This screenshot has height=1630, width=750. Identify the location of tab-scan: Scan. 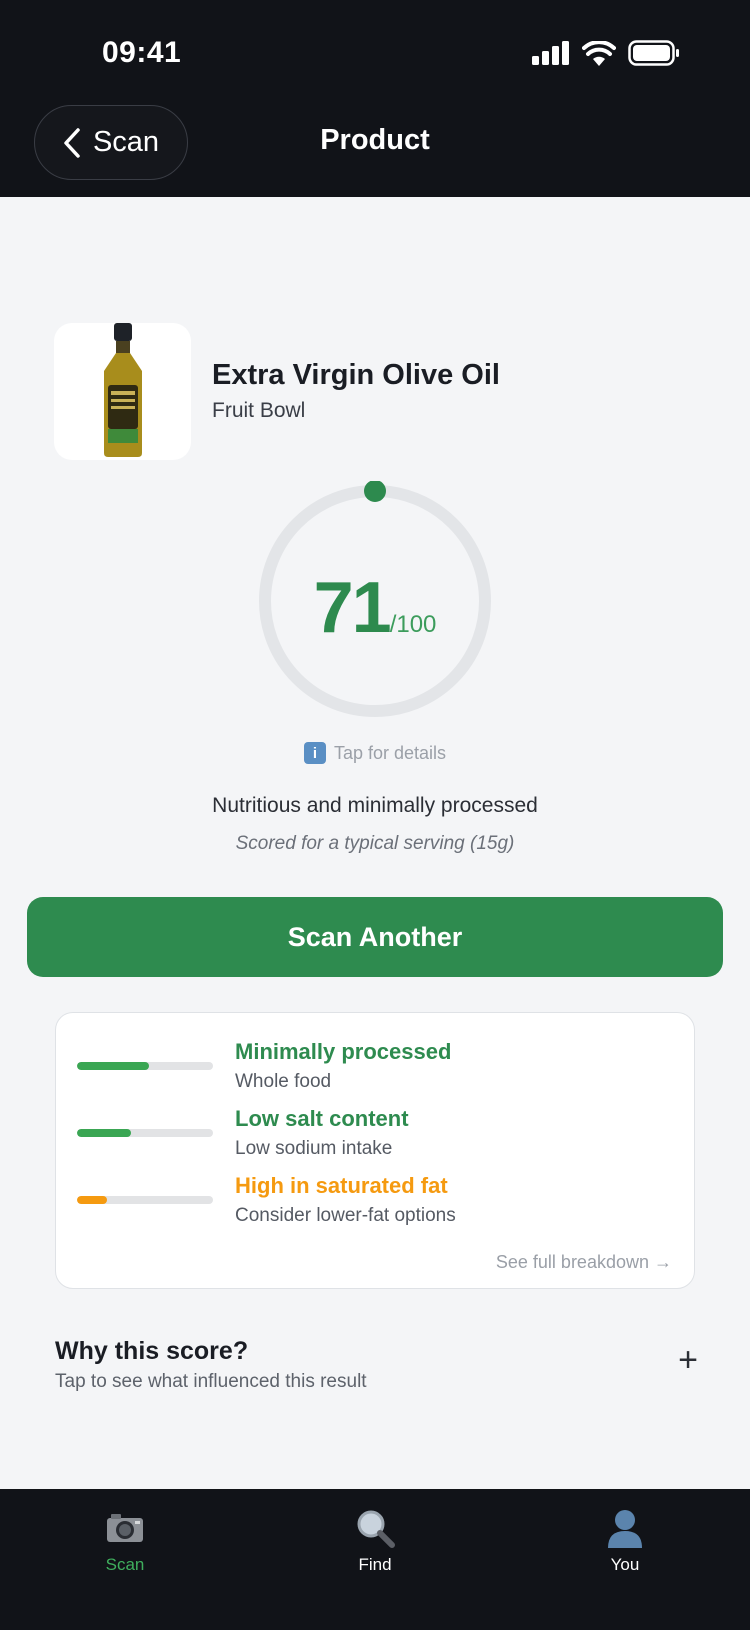
(125, 1547).